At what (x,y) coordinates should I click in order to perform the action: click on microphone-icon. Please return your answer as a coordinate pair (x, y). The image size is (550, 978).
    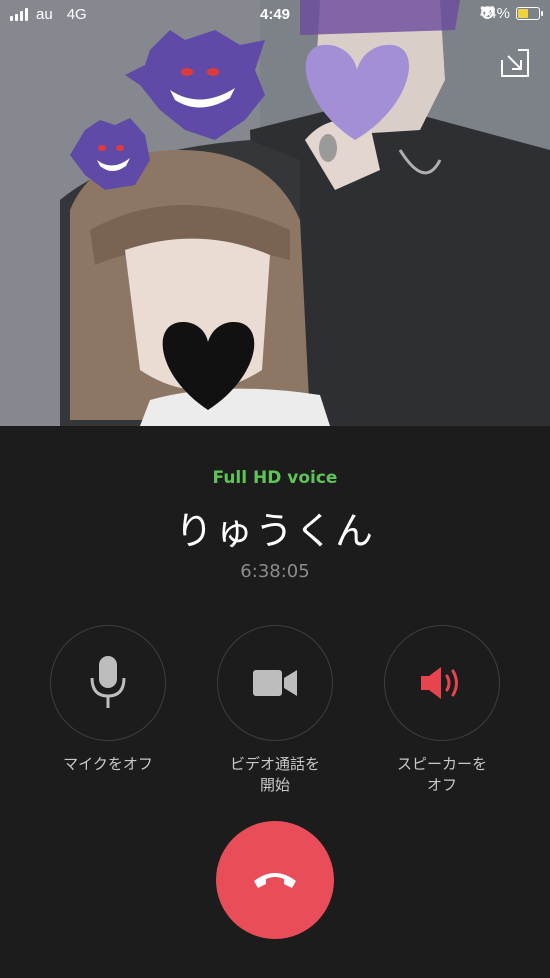
    Looking at the image, I should click on (108, 682).